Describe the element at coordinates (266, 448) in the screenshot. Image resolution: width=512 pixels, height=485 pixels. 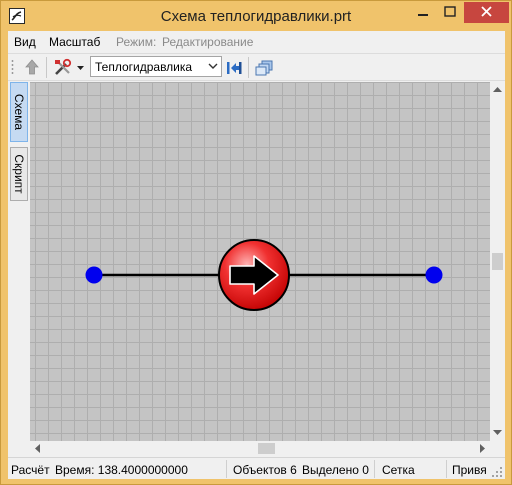
I see `horizontal-scroll-thumb` at that location.